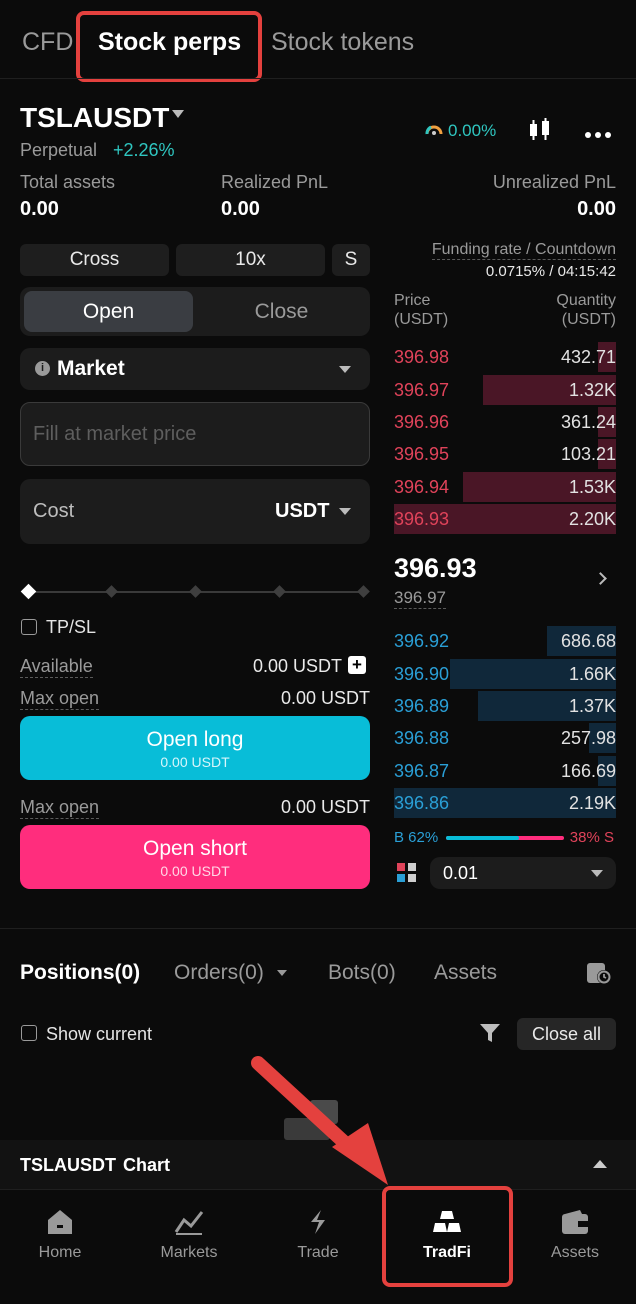  What do you see at coordinates (483, 838) in the screenshot?
I see `ratio-bar-buy-fill` at bounding box center [483, 838].